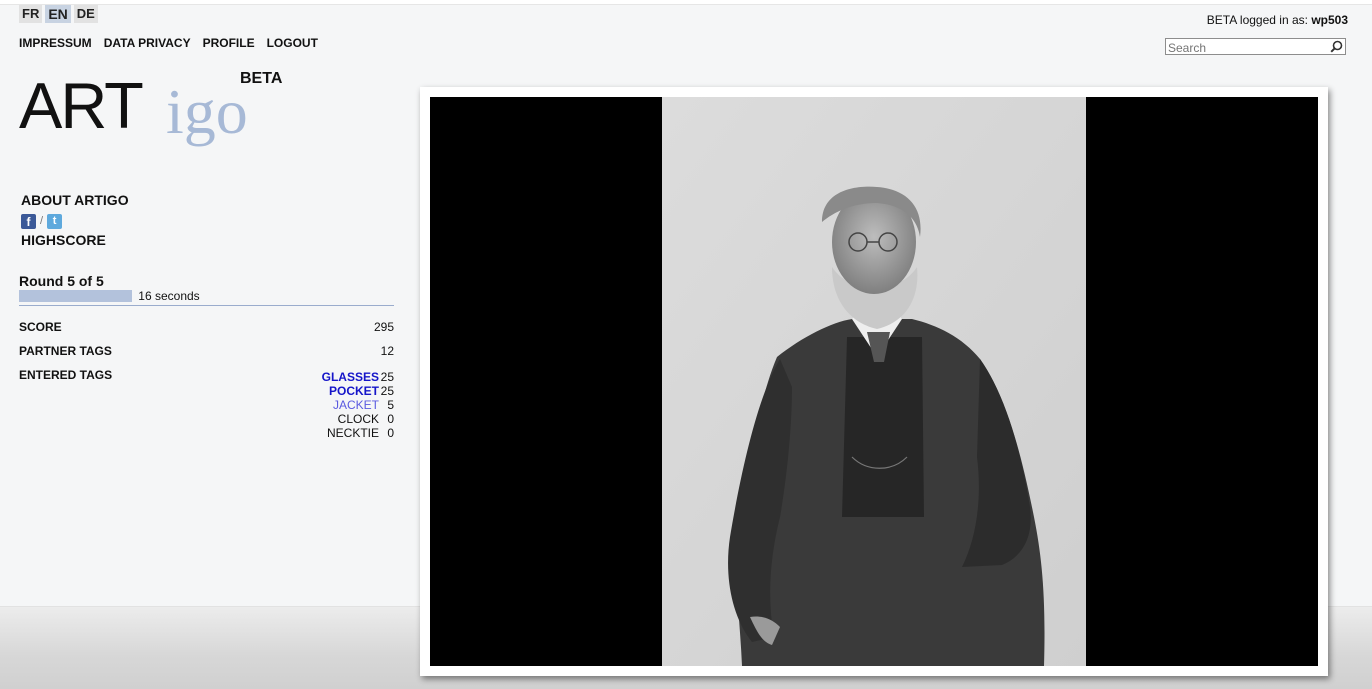  What do you see at coordinates (31, 14) in the screenshot?
I see `lang-fr: FR` at bounding box center [31, 14].